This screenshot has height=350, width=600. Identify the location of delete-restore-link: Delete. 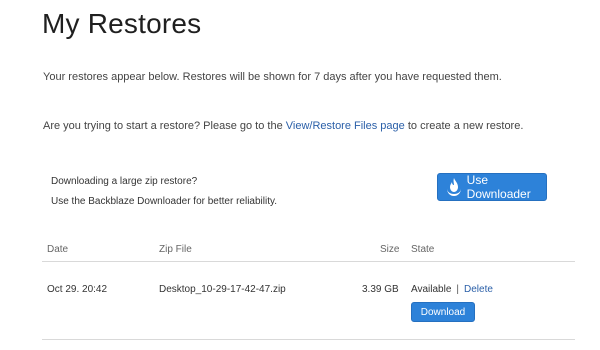
(478, 289).